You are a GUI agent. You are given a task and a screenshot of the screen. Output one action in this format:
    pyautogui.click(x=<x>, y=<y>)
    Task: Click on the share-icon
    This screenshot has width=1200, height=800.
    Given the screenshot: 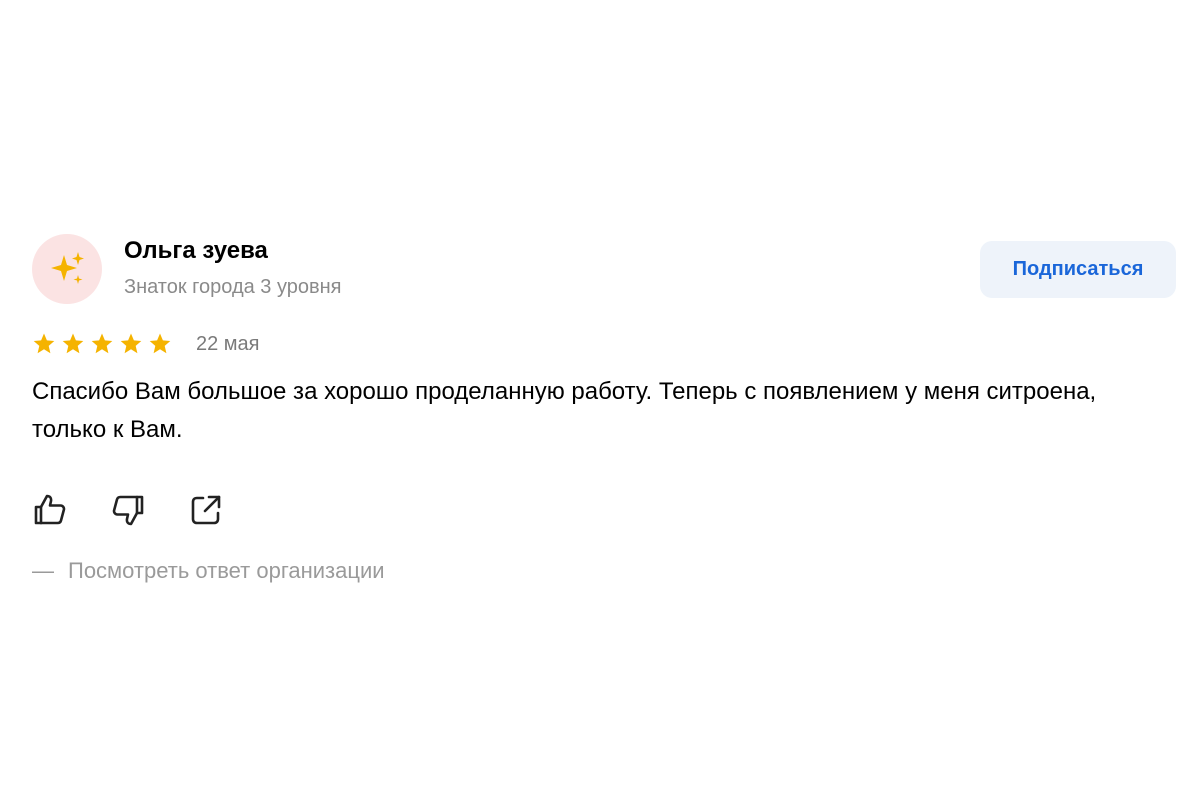 What is the action you would take?
    pyautogui.click(x=206, y=510)
    